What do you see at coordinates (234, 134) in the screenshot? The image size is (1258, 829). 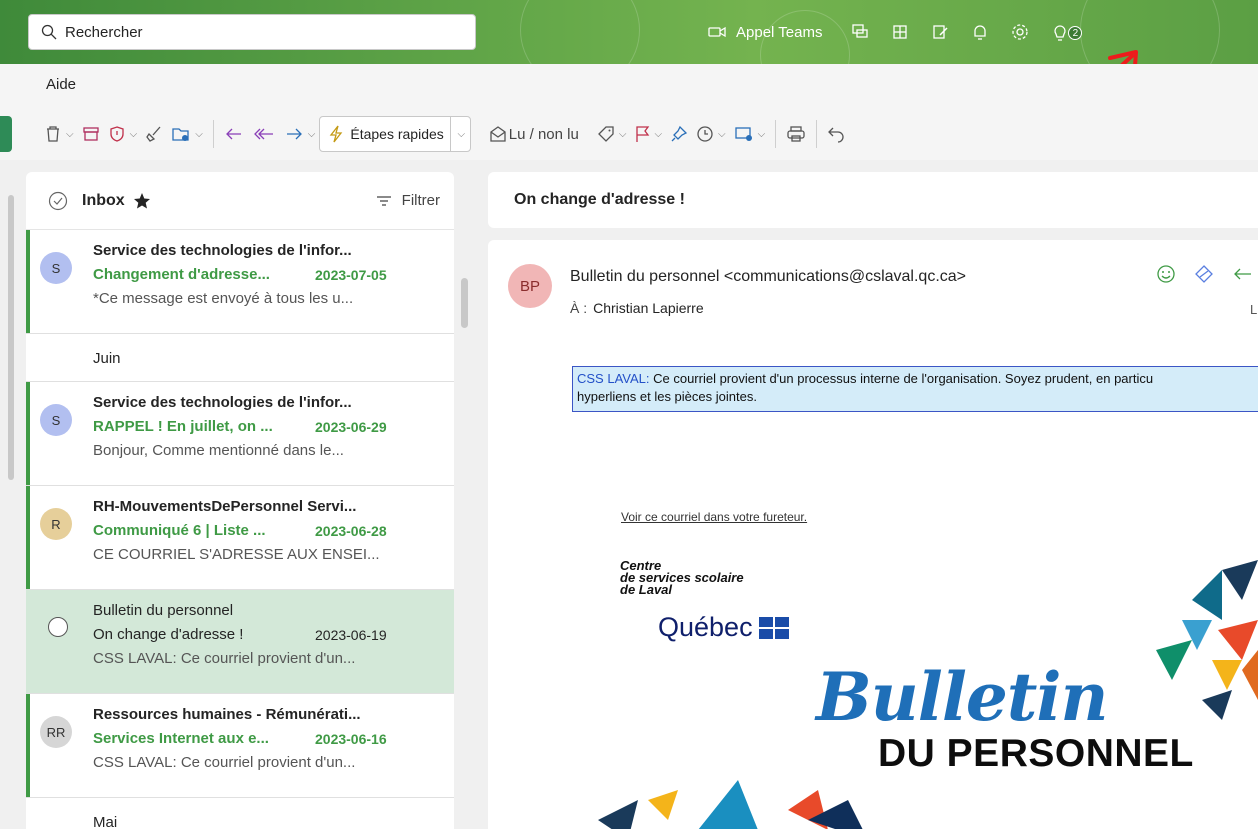 I see `reply-button` at bounding box center [234, 134].